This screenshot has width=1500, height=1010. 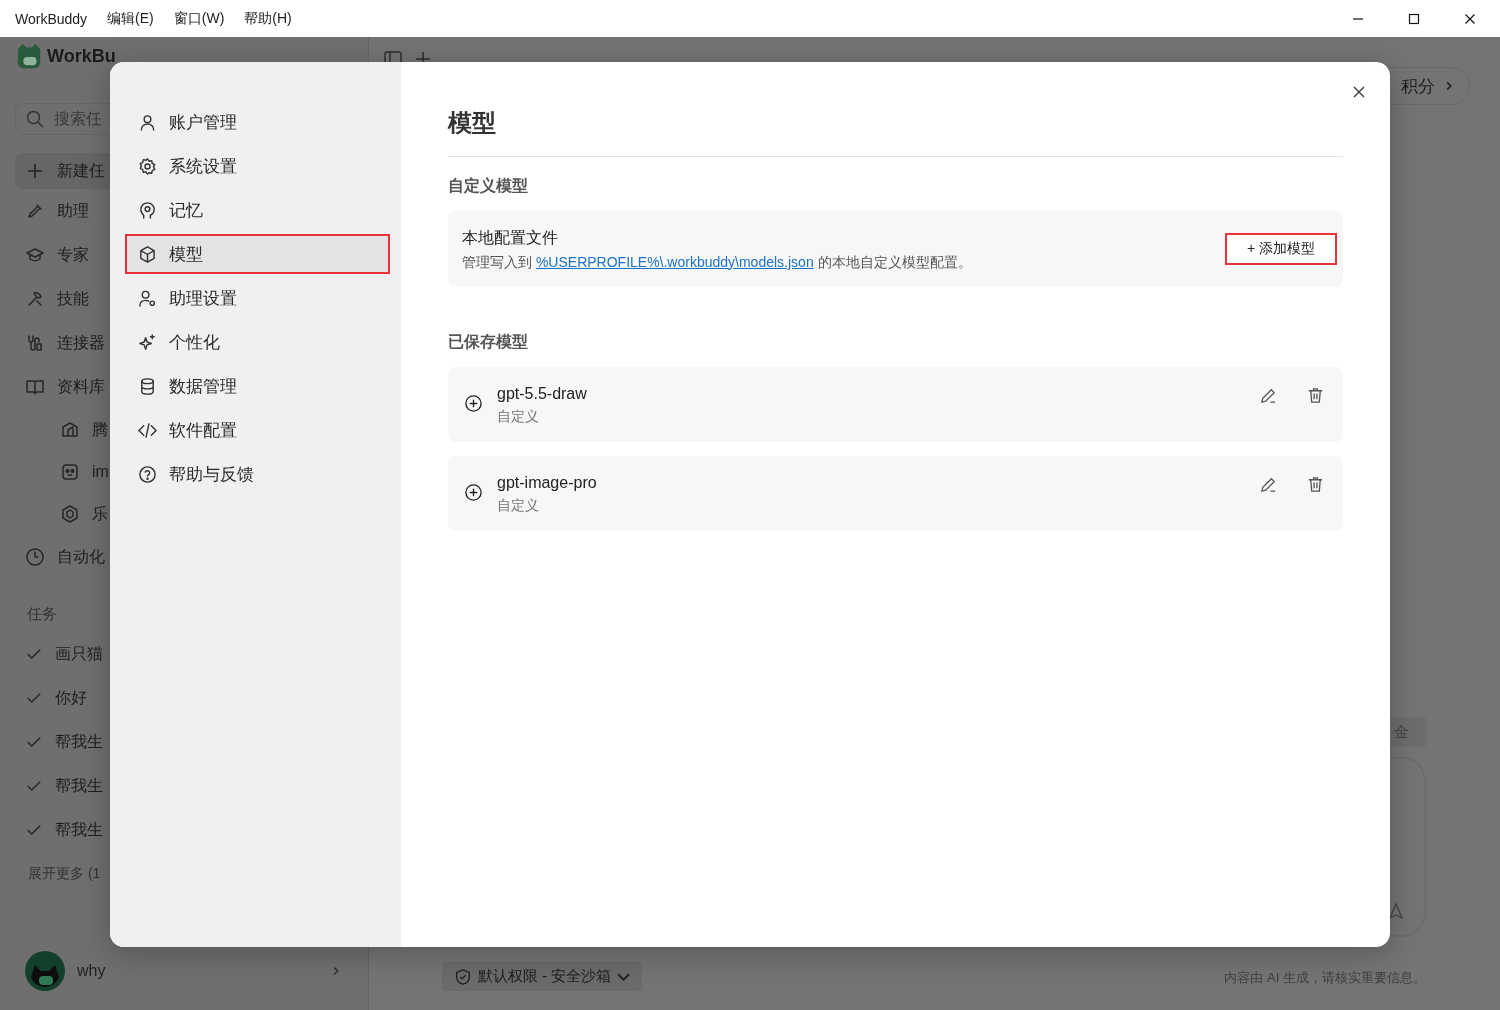 What do you see at coordinates (42, 614) in the screenshot?
I see `section-heading: 任务` at bounding box center [42, 614].